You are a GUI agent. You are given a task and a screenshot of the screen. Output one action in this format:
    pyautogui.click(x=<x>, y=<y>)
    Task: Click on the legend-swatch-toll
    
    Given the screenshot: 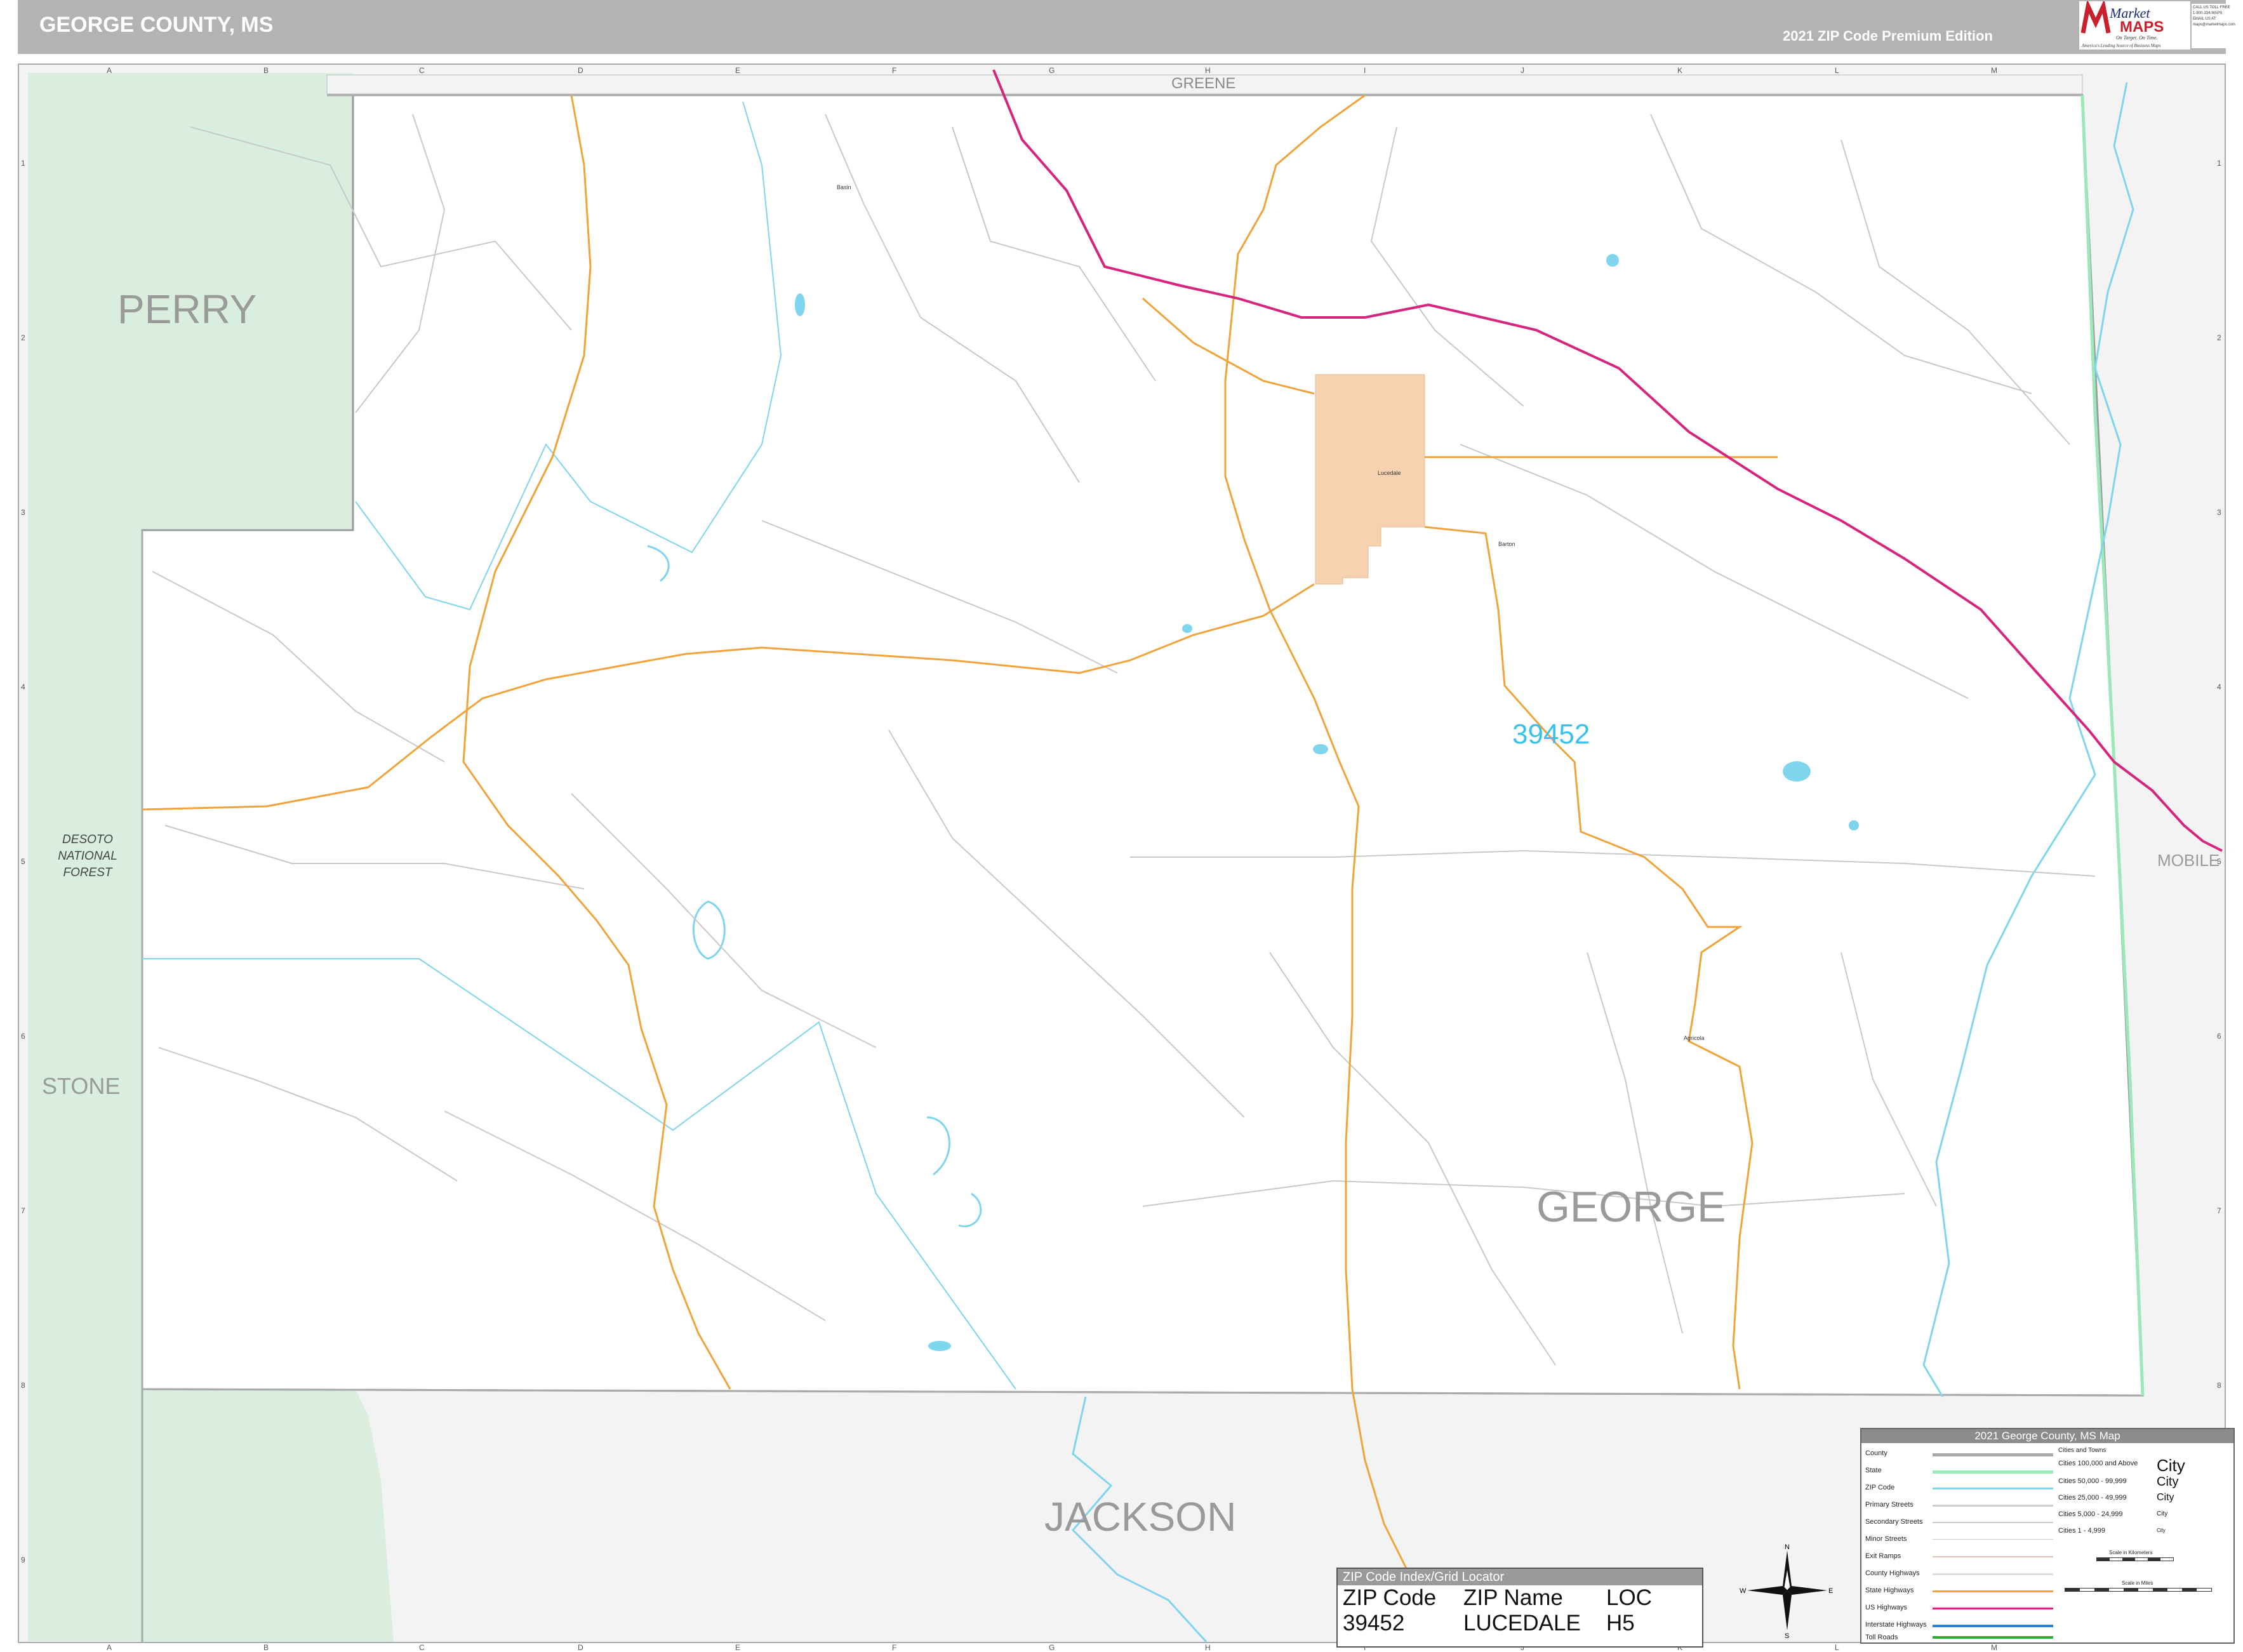 What is the action you would take?
    pyautogui.click(x=1993, y=1637)
    